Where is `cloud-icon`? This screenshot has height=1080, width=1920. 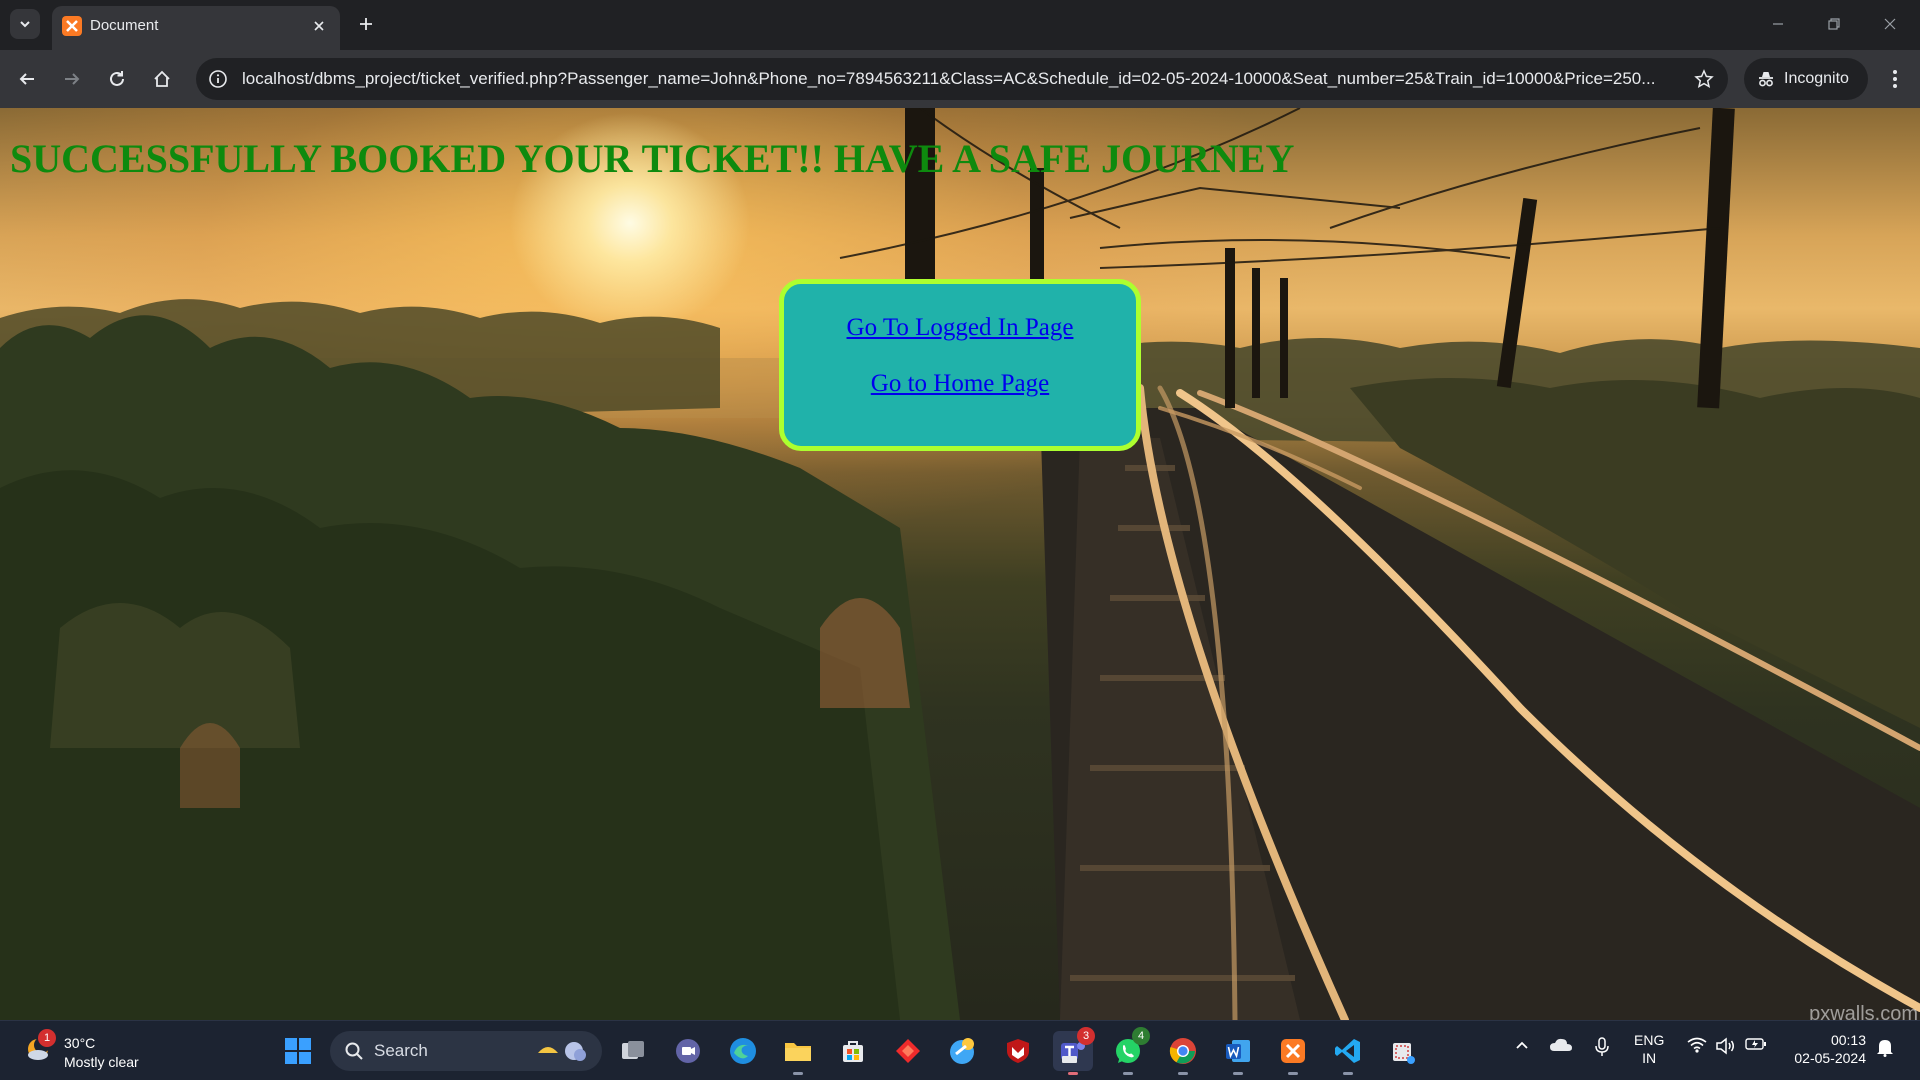
cloud-icon is located at coordinates (1561, 1044).